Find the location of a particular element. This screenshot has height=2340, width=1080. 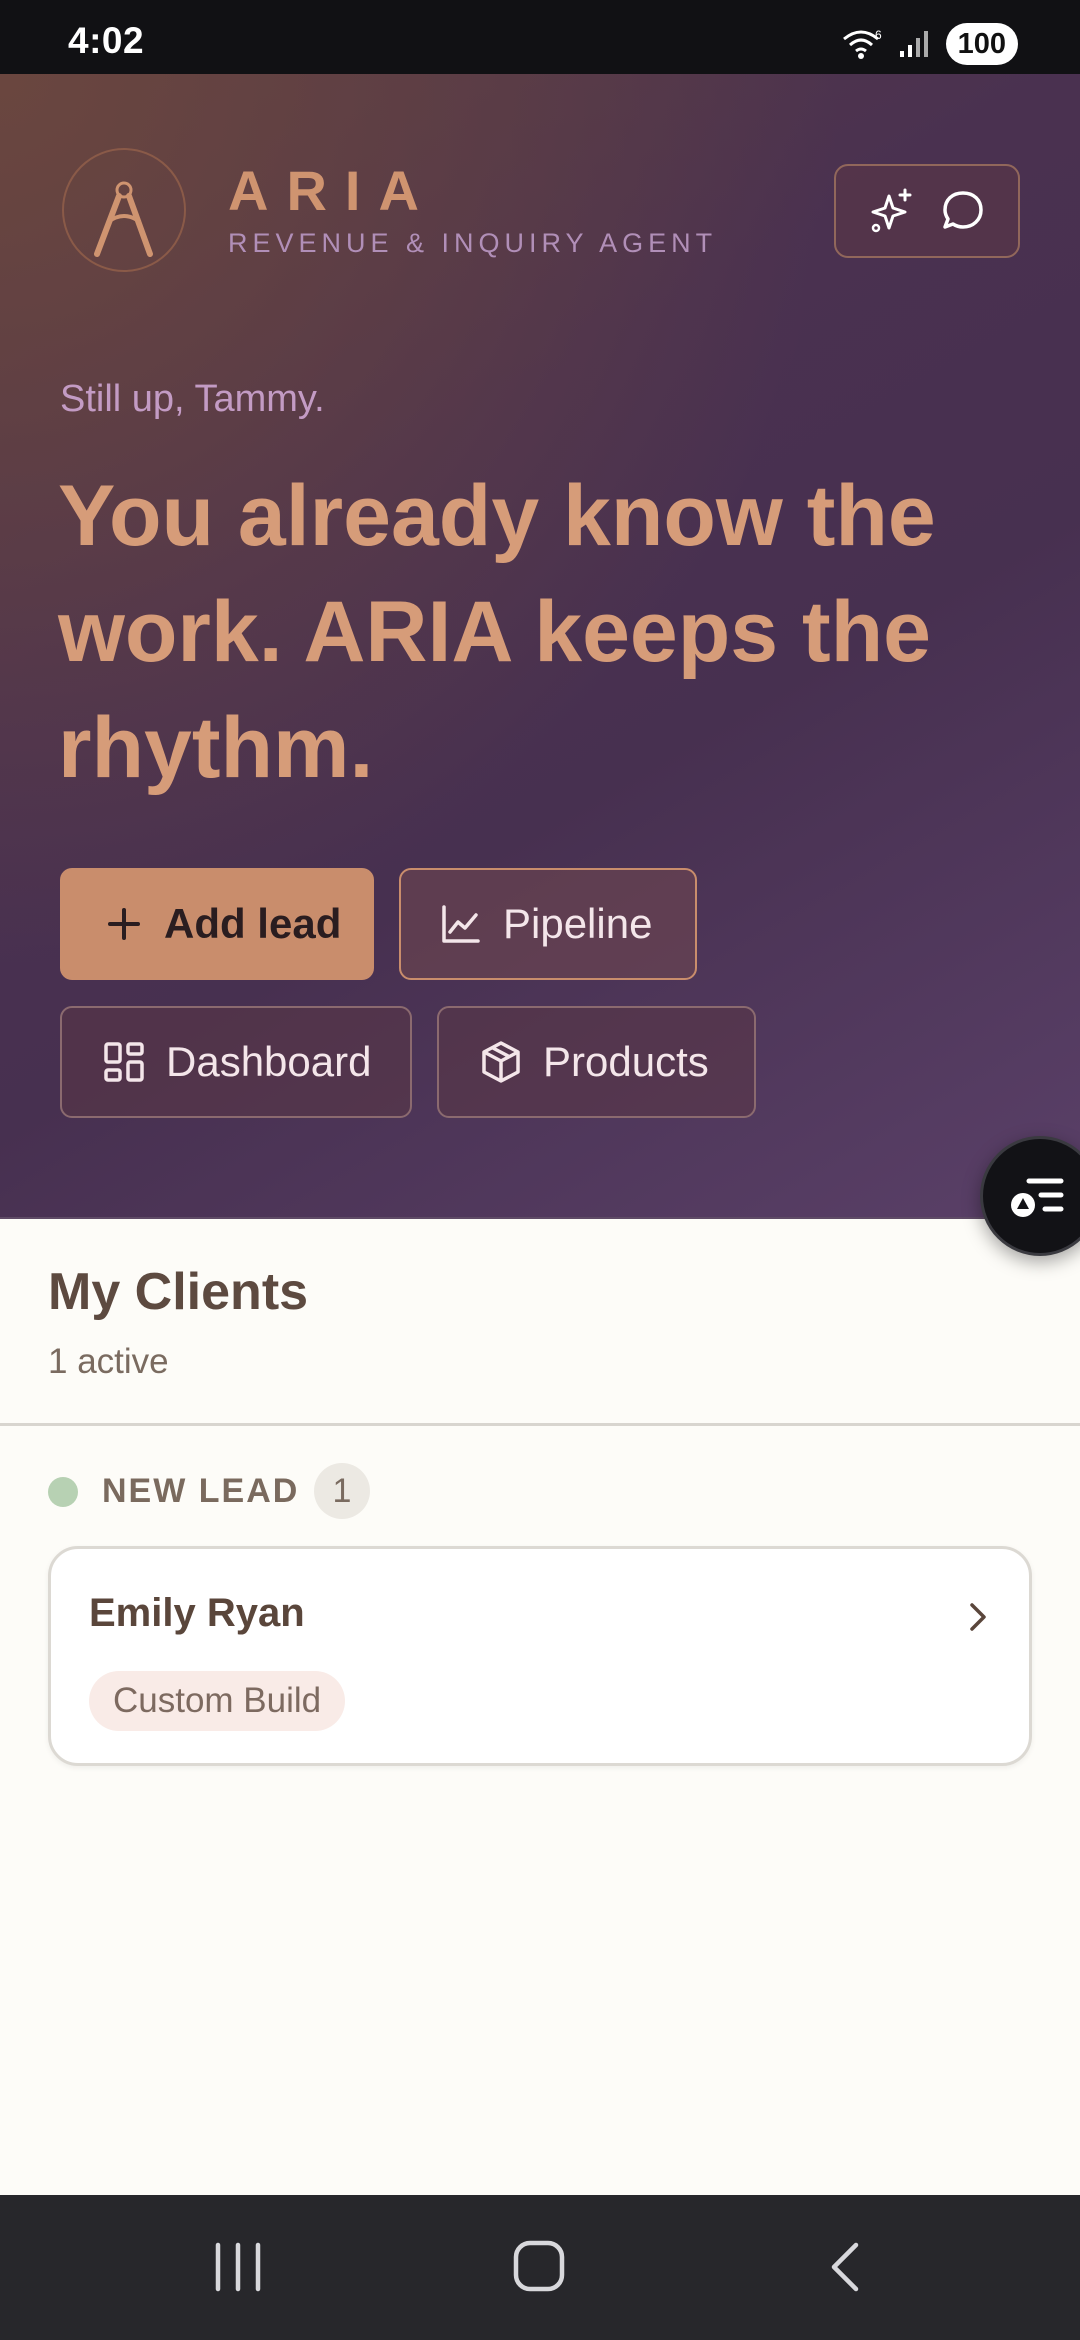

client-name: Emily Ryan is located at coordinates (197, 1613).